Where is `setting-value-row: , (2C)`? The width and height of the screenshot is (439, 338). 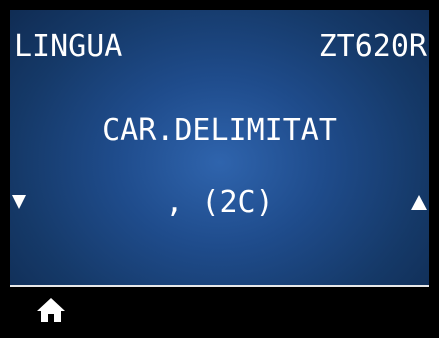 setting-value-row: , (2C) is located at coordinates (219, 208).